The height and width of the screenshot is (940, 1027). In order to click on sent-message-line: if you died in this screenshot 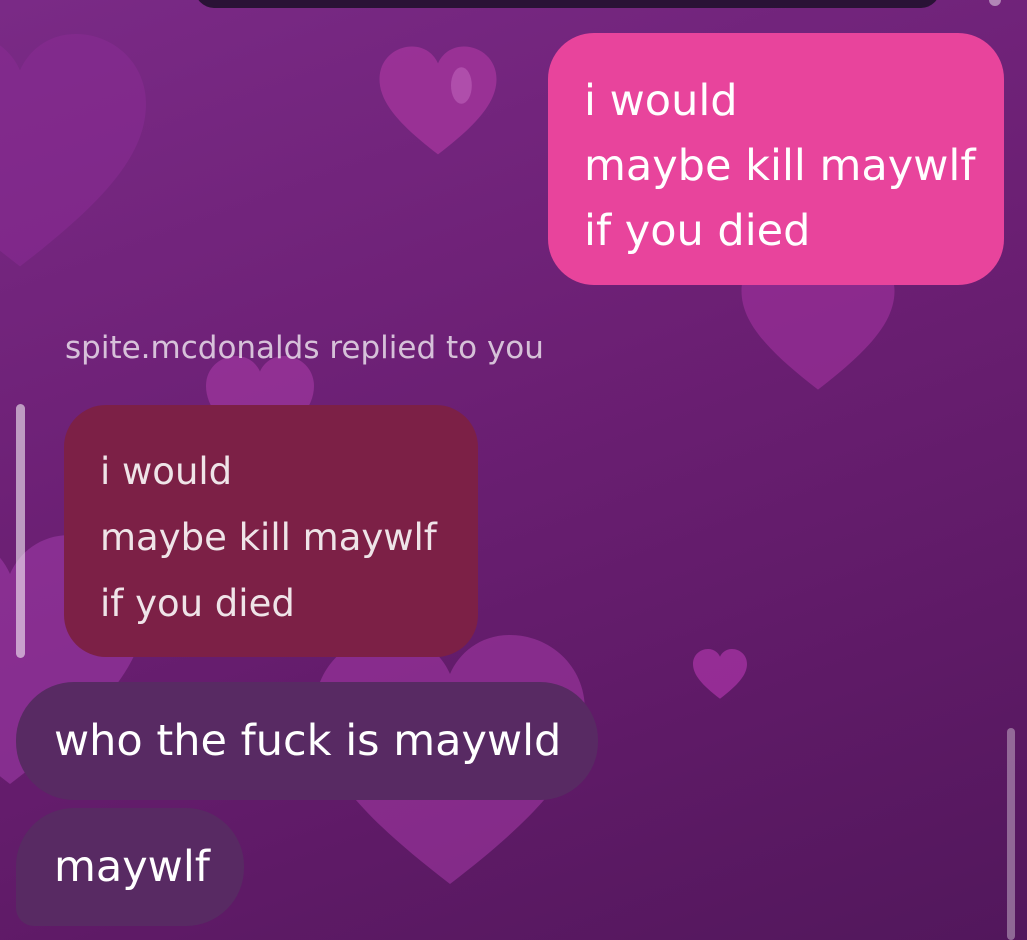, I will do `click(697, 231)`.